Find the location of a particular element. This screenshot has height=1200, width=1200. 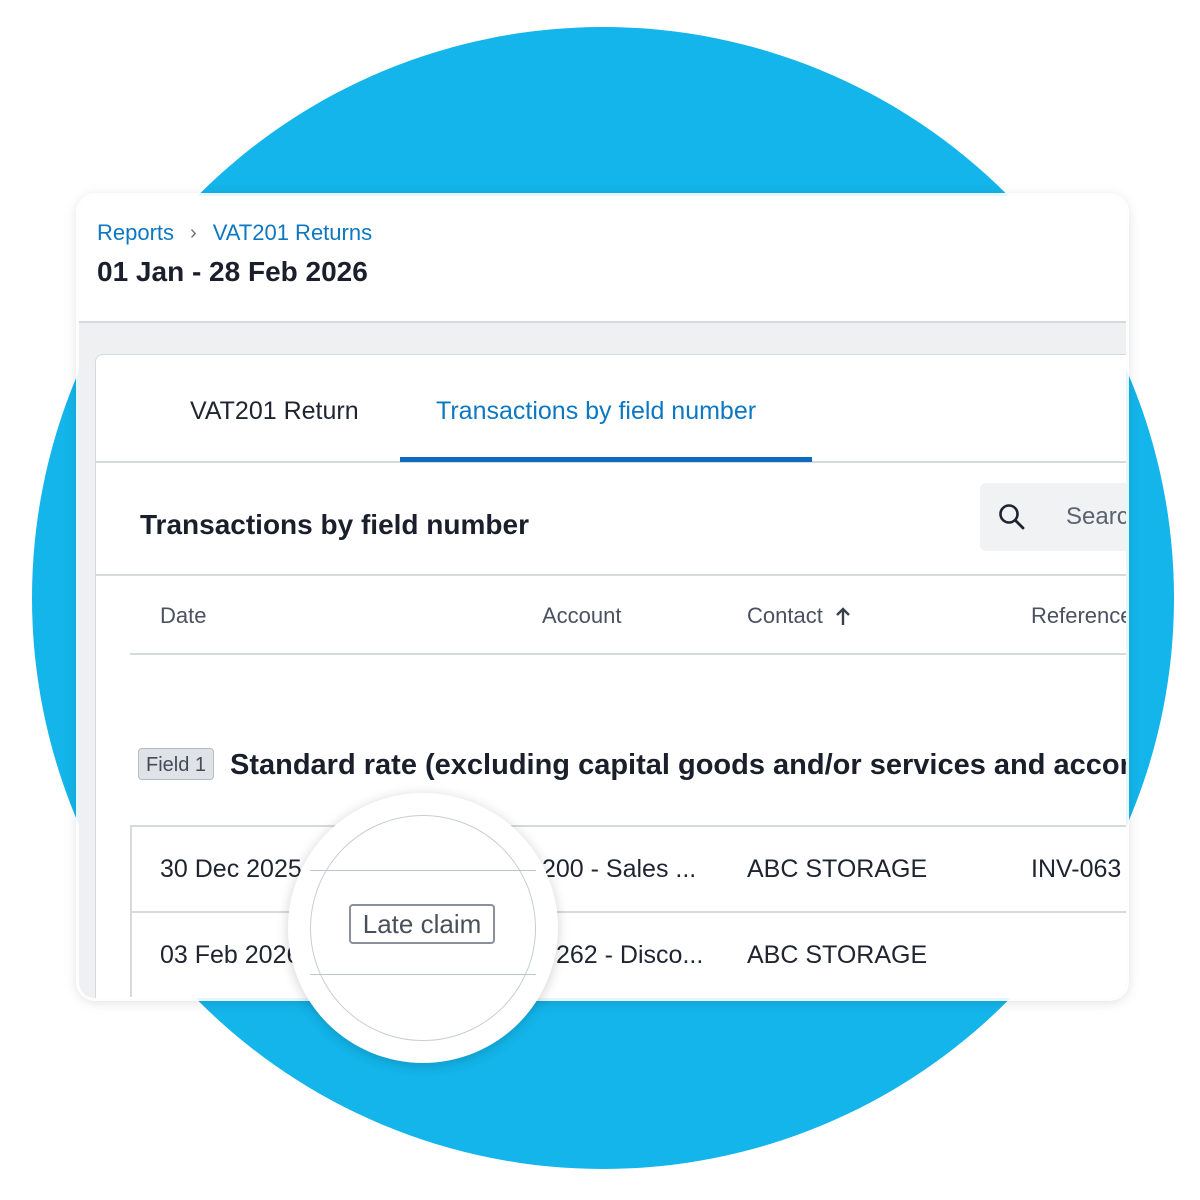

row-date: 30 Dec 2025 is located at coordinates (231, 869).